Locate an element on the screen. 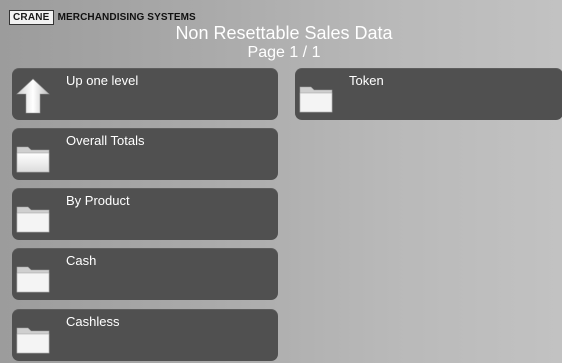  logo-text: MERCHANDISING SYSTEMS is located at coordinates (126, 17).